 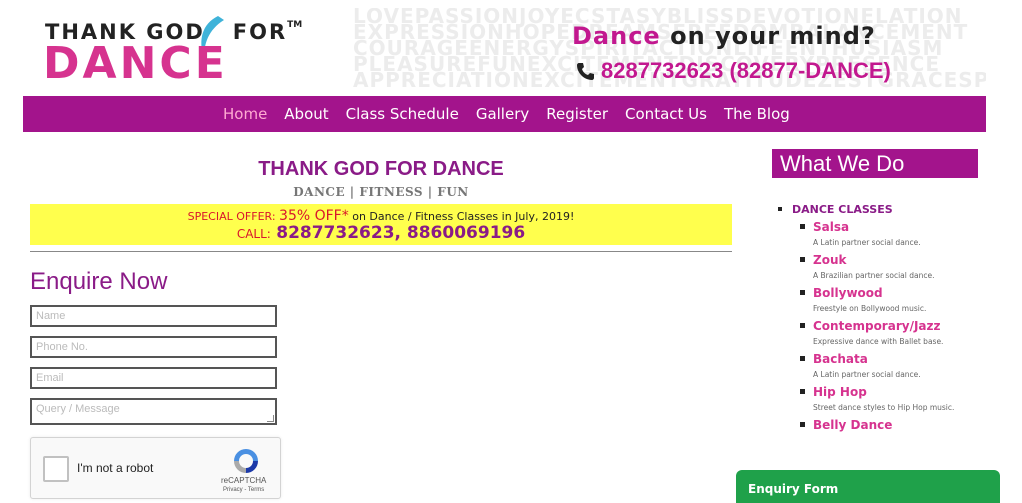 I want to click on site-logo: THANK GOD FORTM DANCE, so click(x=172, y=53).